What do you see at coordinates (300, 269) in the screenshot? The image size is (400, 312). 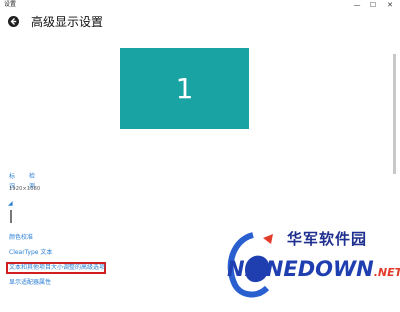 I see `watermark-en-main: NLINEDOWN` at bounding box center [300, 269].